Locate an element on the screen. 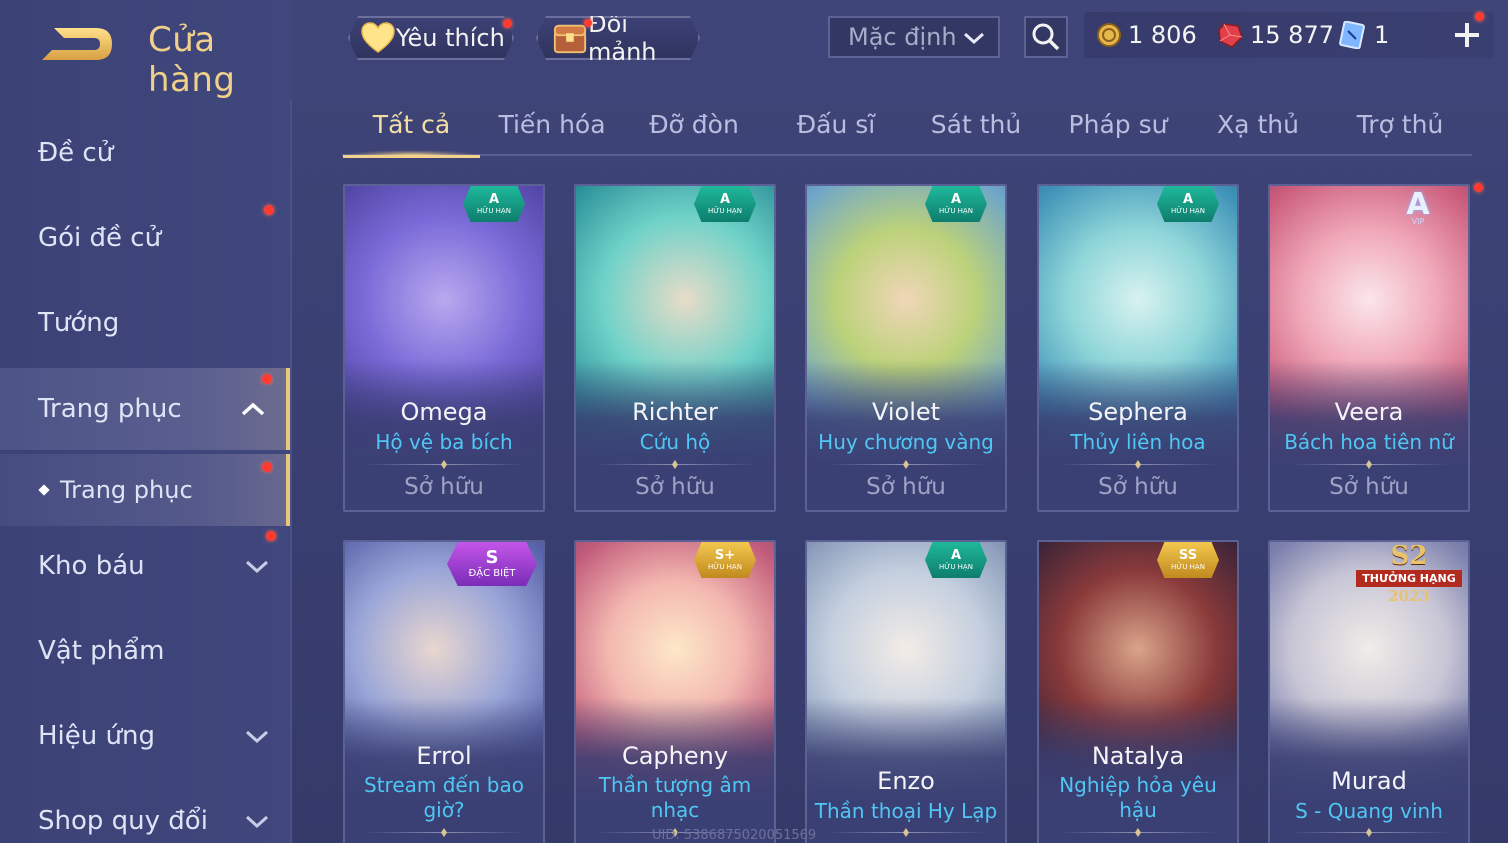  sidebar-item-recommend-pack: Gói đề cử is located at coordinates (145, 238).